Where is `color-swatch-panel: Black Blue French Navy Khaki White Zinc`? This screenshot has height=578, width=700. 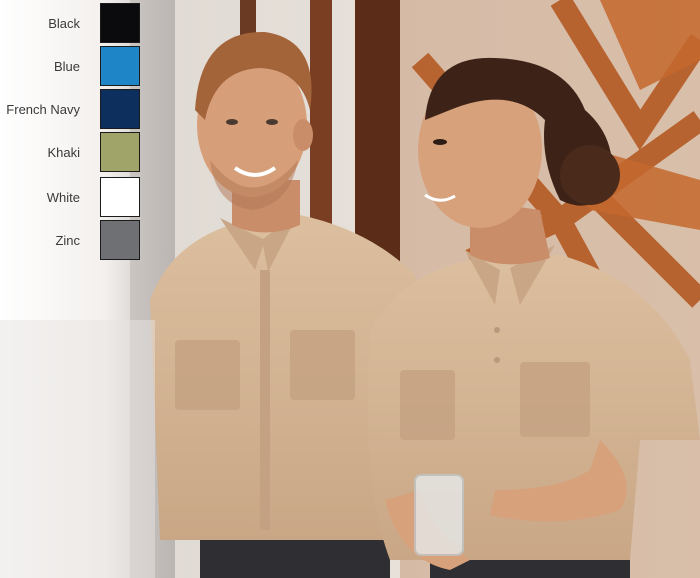 color-swatch-panel: Black Blue French Navy Khaki White Zinc is located at coordinates (80, 135).